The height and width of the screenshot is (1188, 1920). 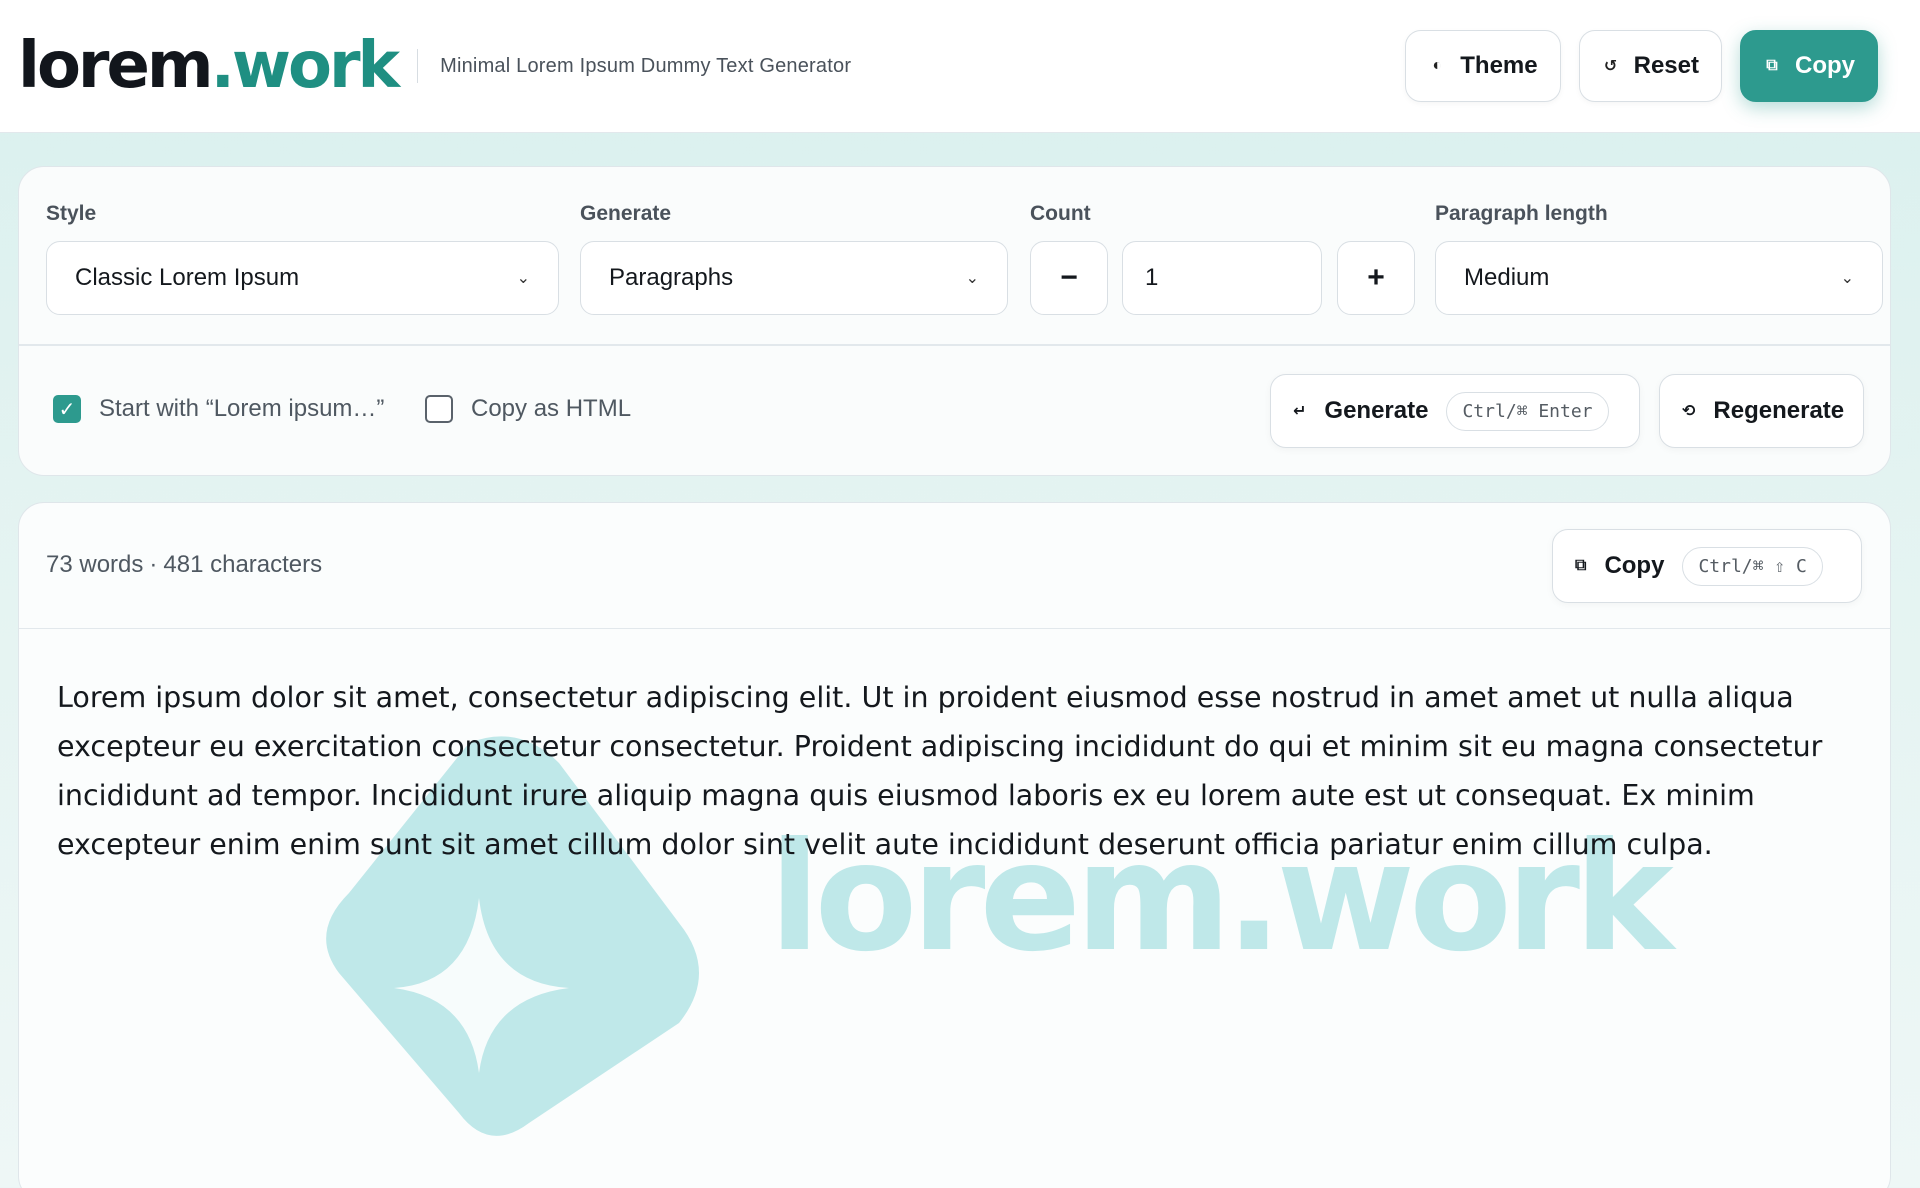 I want to click on generate-button: ↵ Generate Ctrl/⌘ Enter, so click(x=1455, y=411).